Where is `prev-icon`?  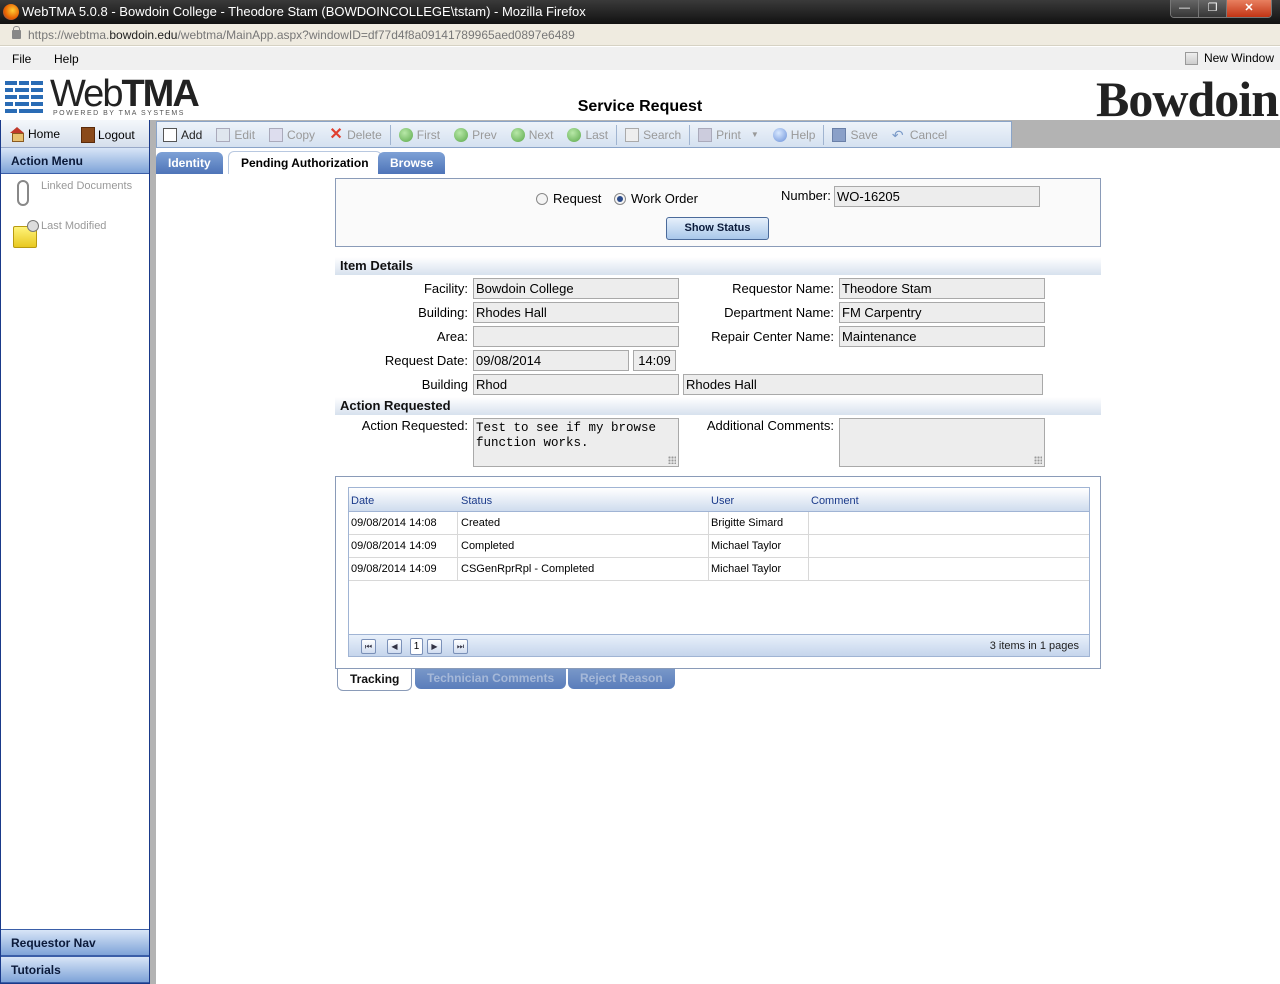
prev-icon is located at coordinates (461, 134).